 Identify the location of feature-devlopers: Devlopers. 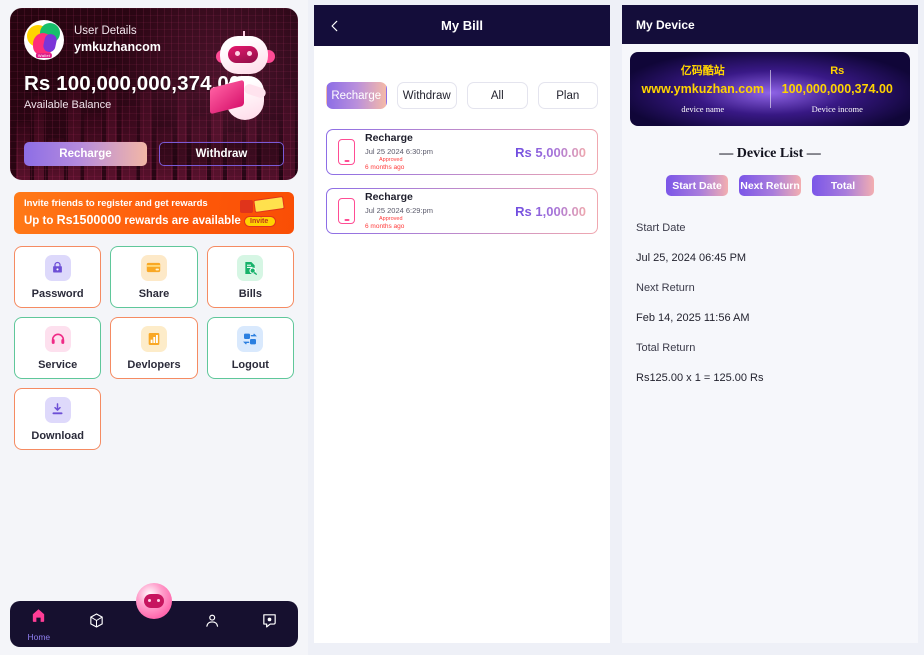
(154, 348).